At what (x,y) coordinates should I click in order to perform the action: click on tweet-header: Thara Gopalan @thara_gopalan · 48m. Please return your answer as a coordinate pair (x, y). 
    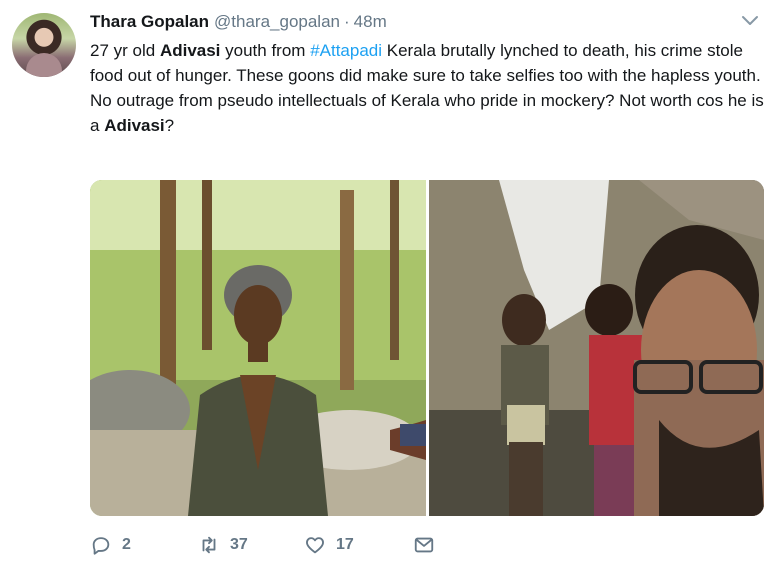
    Looking at the image, I should click on (238, 23).